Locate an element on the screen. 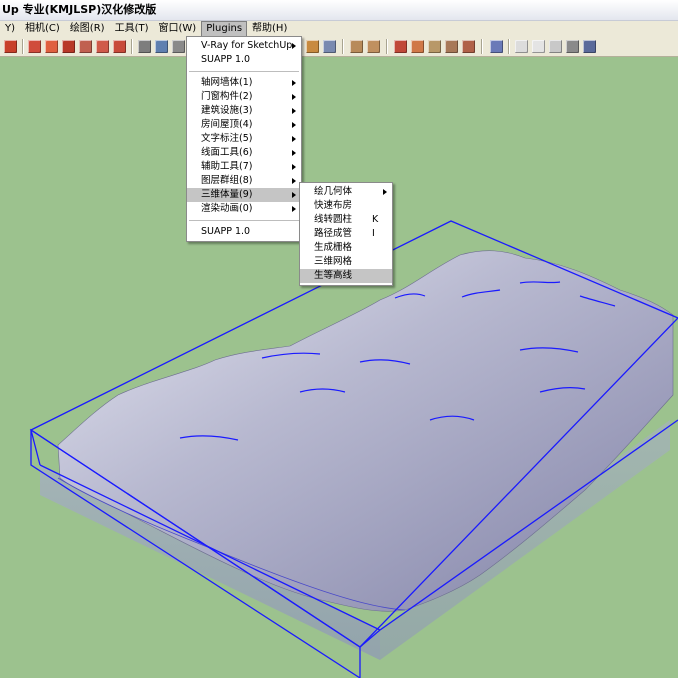 The image size is (678, 678). menu-item-door-window: 门窗构件(2) is located at coordinates (244, 97).